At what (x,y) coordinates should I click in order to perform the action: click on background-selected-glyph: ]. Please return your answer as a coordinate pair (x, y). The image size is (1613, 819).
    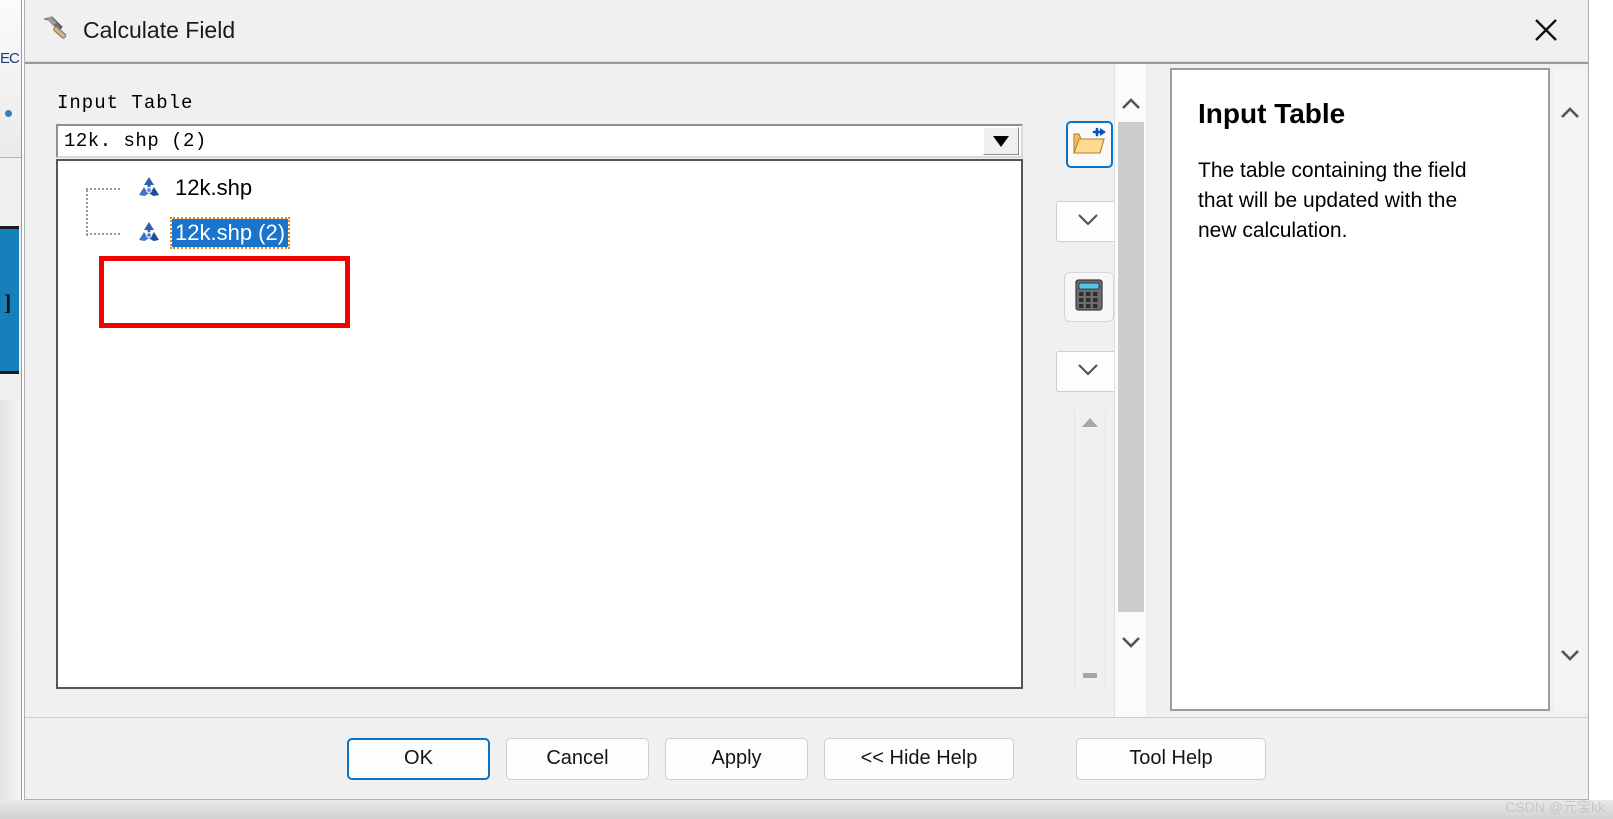
    Looking at the image, I should click on (8, 302).